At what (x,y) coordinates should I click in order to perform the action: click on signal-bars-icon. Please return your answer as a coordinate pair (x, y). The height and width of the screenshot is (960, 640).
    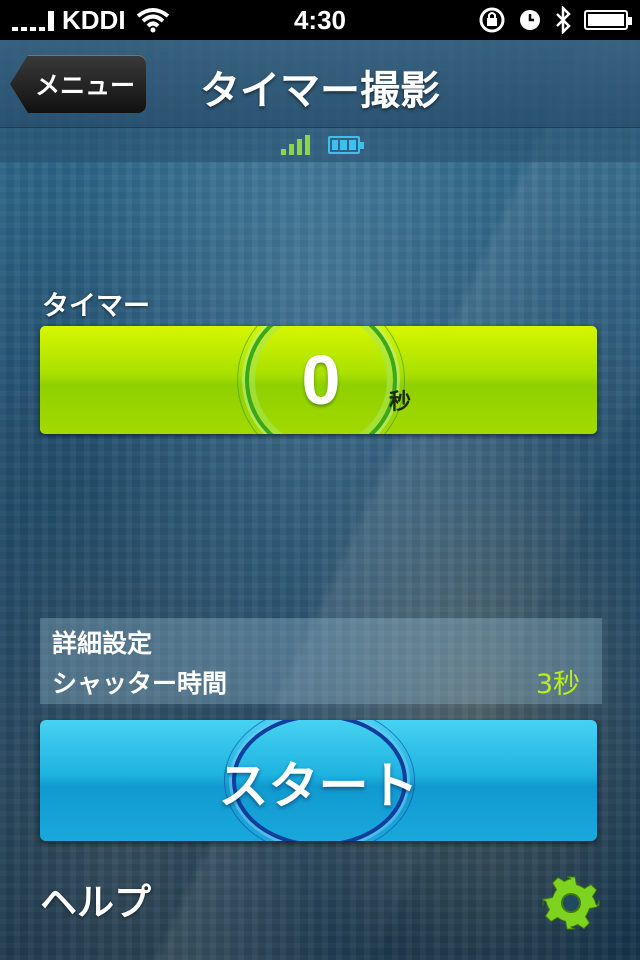
    Looking at the image, I should click on (295, 145).